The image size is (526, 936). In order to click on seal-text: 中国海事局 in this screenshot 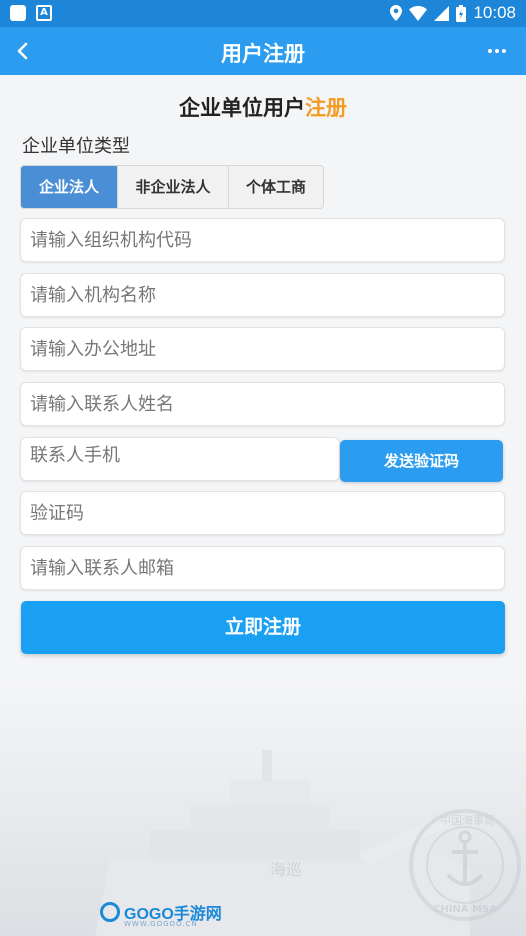, I will do `click(467, 820)`.